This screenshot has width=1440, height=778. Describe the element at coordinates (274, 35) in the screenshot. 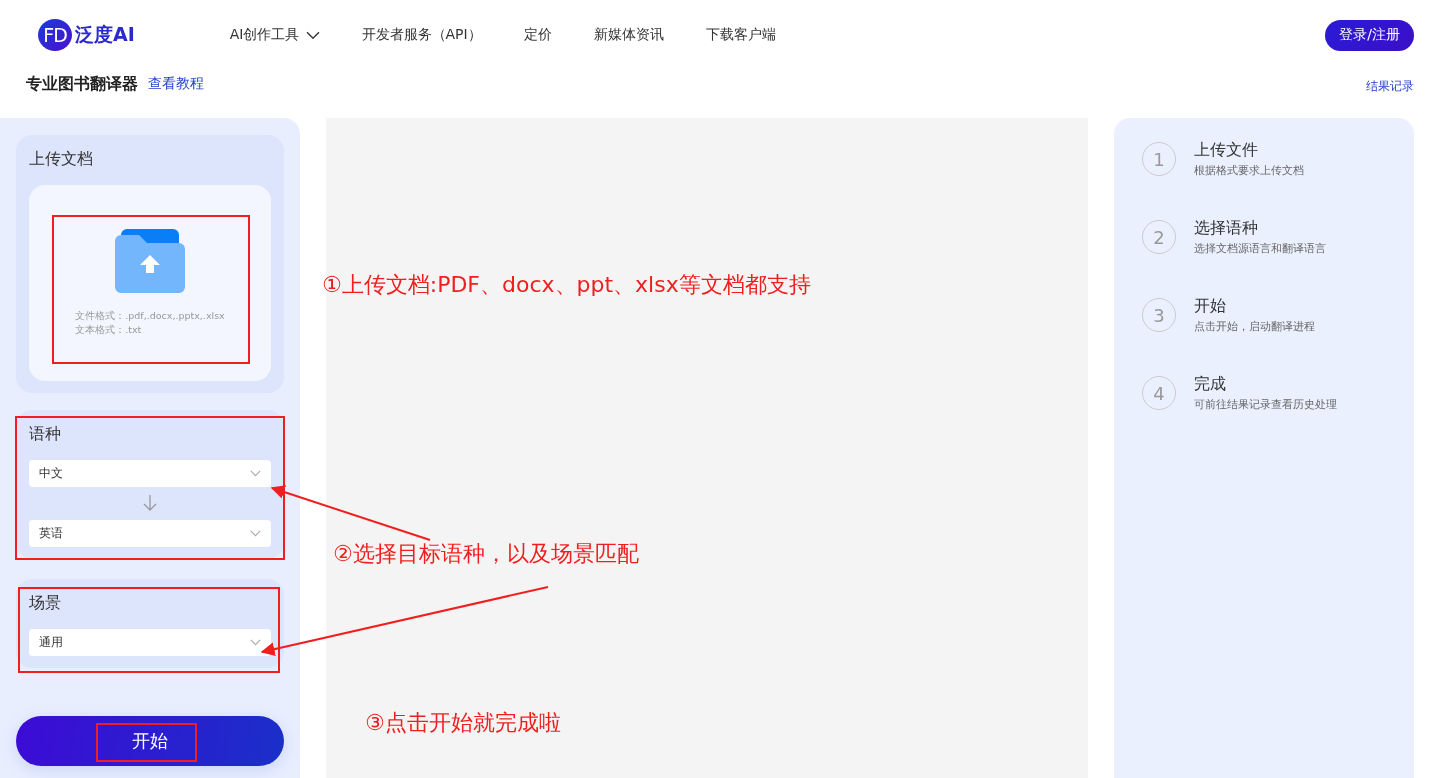

I see `nav-item: AI创作工具` at that location.